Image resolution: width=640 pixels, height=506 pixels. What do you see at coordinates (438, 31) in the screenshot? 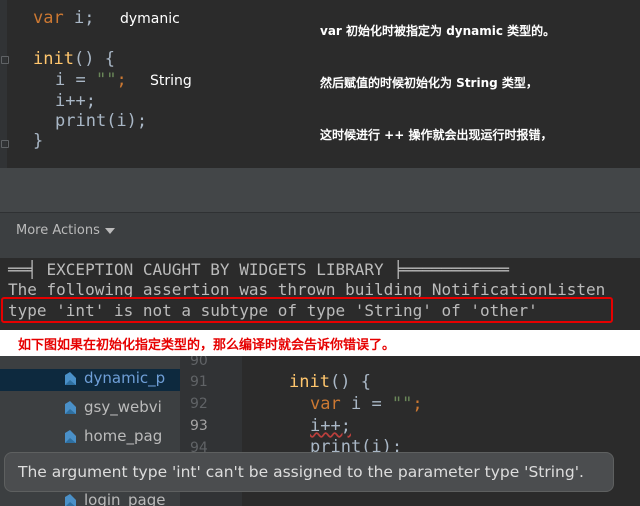
I see `note-1: var 初始化时被指定为 dynamic 类型的。` at bounding box center [438, 31].